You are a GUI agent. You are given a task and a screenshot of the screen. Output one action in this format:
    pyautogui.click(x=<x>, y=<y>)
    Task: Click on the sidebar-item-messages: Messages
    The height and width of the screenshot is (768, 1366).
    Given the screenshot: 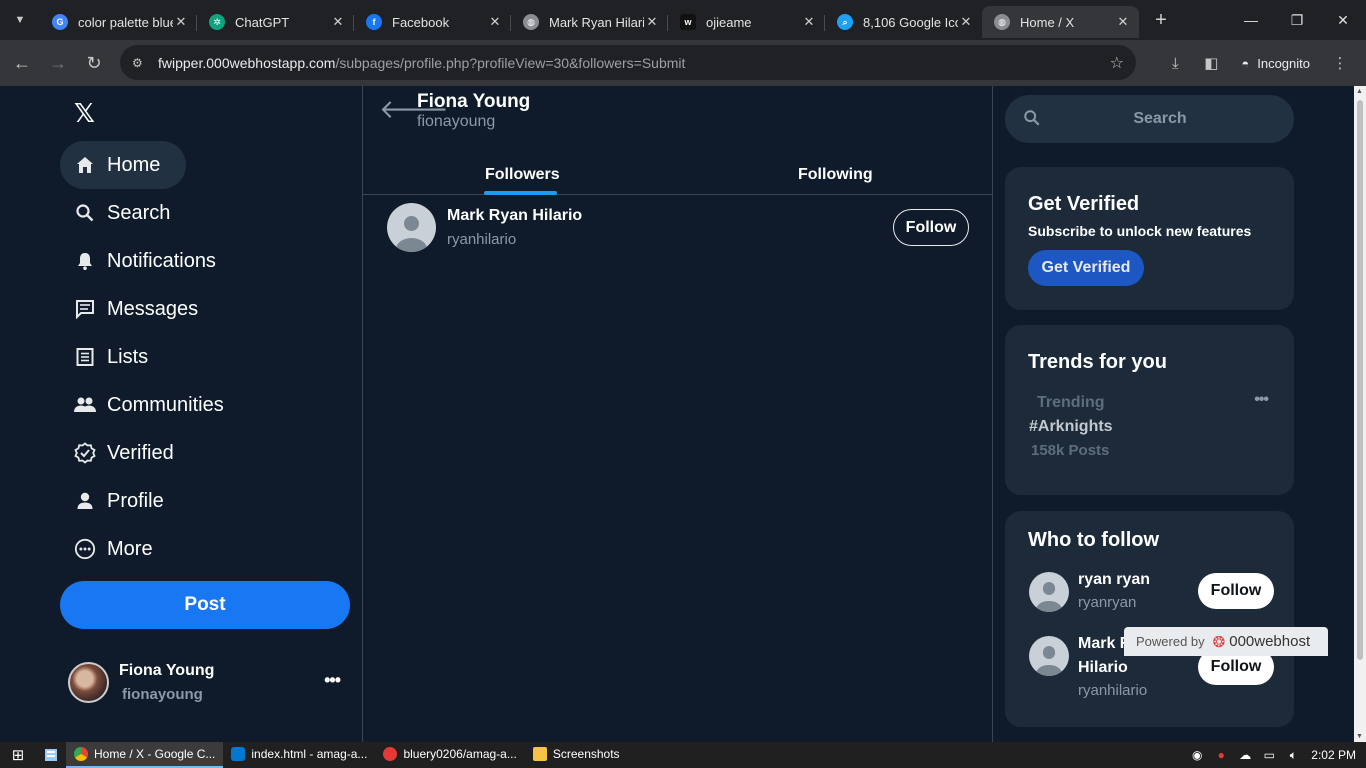 What is the action you would take?
    pyautogui.click(x=205, y=309)
    